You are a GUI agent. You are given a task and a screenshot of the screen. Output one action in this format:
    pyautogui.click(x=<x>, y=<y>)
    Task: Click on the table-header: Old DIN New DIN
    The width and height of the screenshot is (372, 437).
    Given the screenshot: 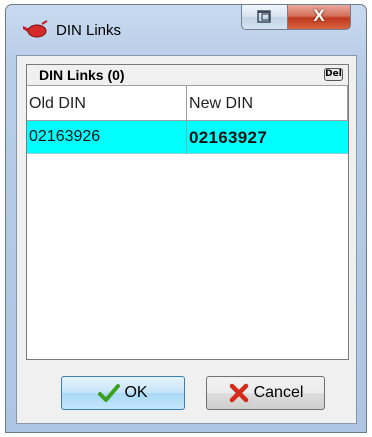 What is the action you would take?
    pyautogui.click(x=187, y=103)
    